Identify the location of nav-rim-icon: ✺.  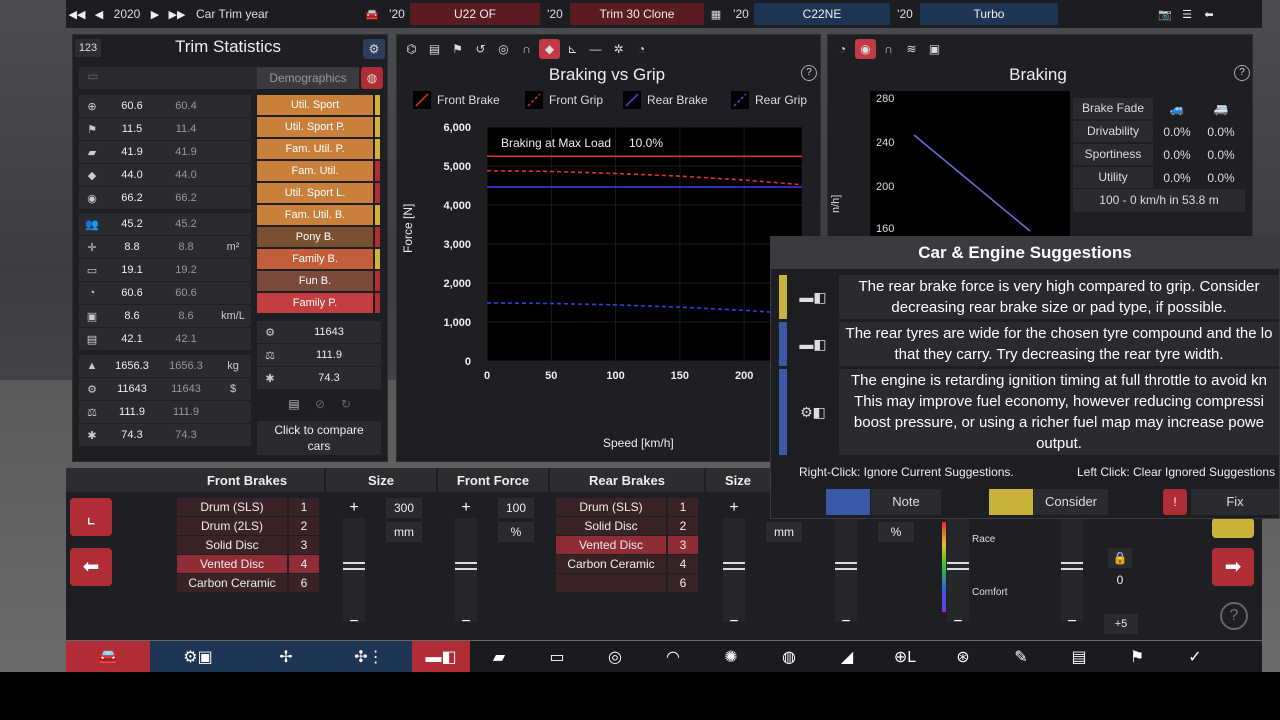
(731, 656).